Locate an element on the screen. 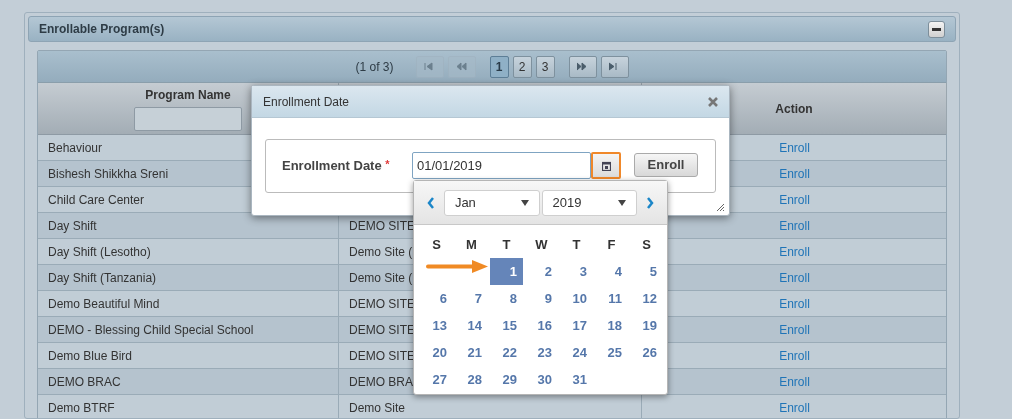 Image resolution: width=1012 pixels, height=419 pixels. day-cell: 15 is located at coordinates (506, 325).